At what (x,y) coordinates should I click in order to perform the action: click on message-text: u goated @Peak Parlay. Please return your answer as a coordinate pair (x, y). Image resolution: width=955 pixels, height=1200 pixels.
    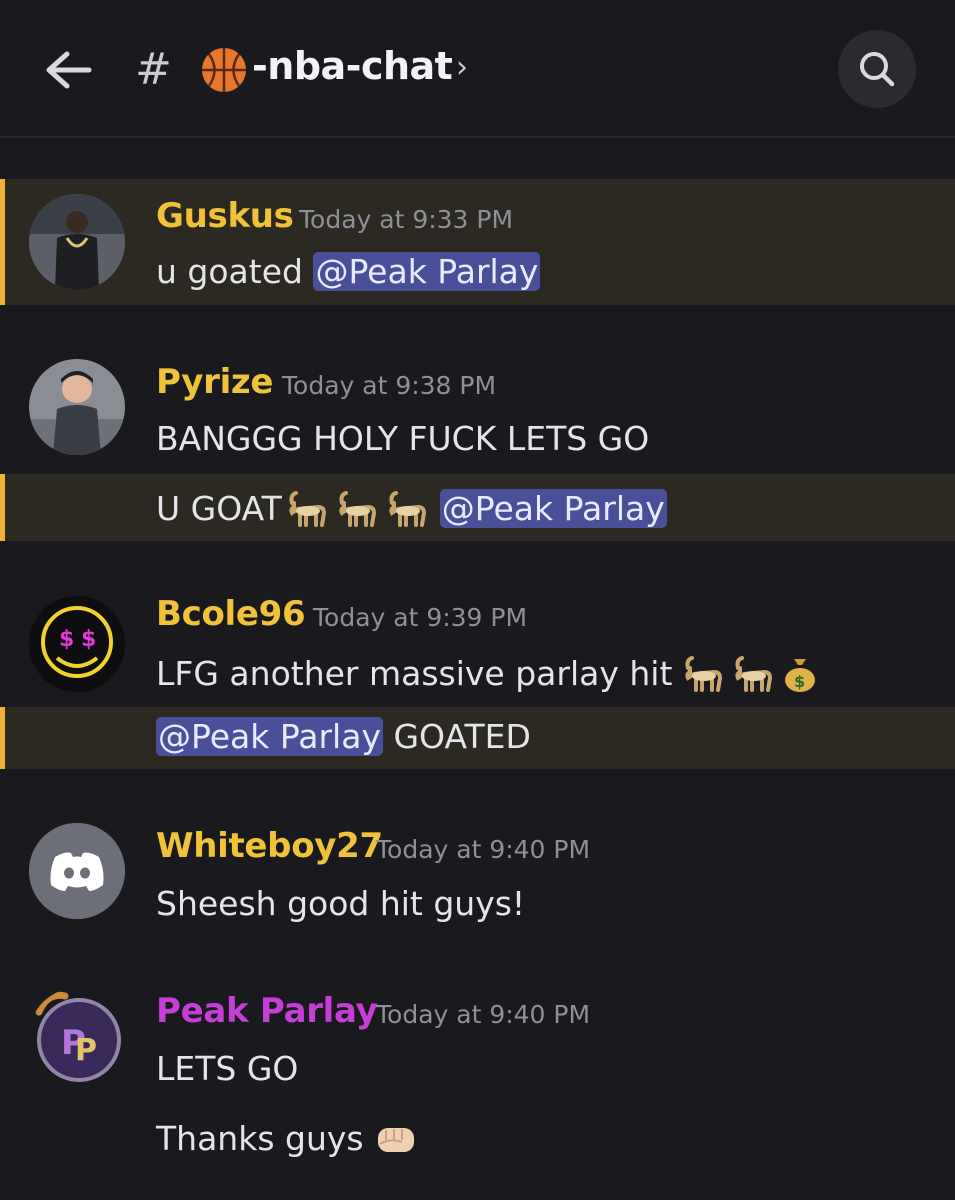
    Looking at the image, I should click on (348, 271).